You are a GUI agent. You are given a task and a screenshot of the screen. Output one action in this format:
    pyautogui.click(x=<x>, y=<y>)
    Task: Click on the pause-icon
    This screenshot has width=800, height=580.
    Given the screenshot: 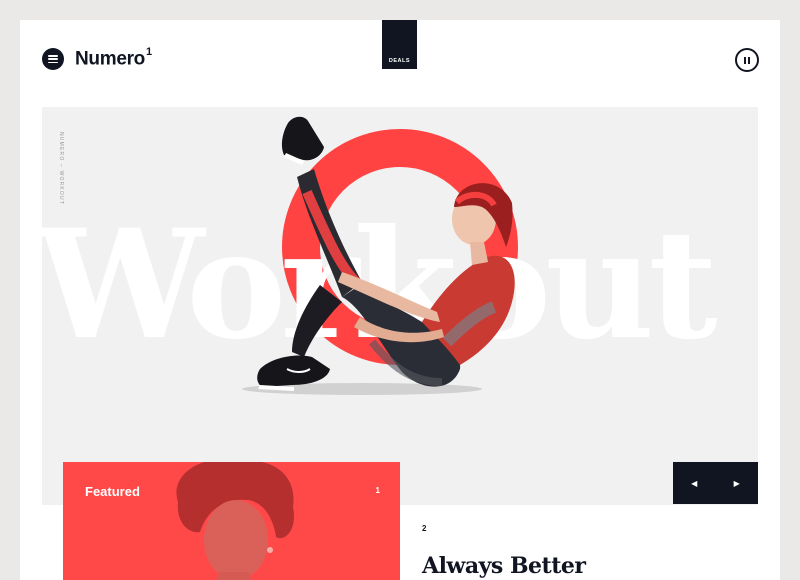 What is the action you would take?
    pyautogui.click(x=747, y=60)
    